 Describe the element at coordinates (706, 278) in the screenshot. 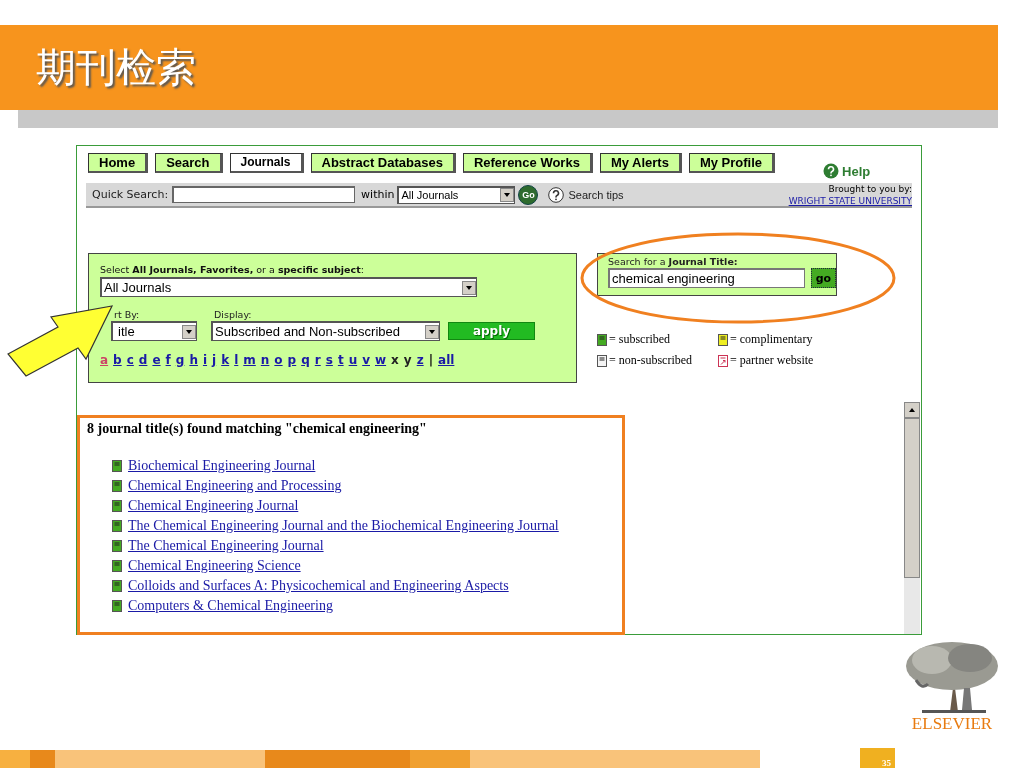

I see `title-search-field: chemical engineering` at that location.